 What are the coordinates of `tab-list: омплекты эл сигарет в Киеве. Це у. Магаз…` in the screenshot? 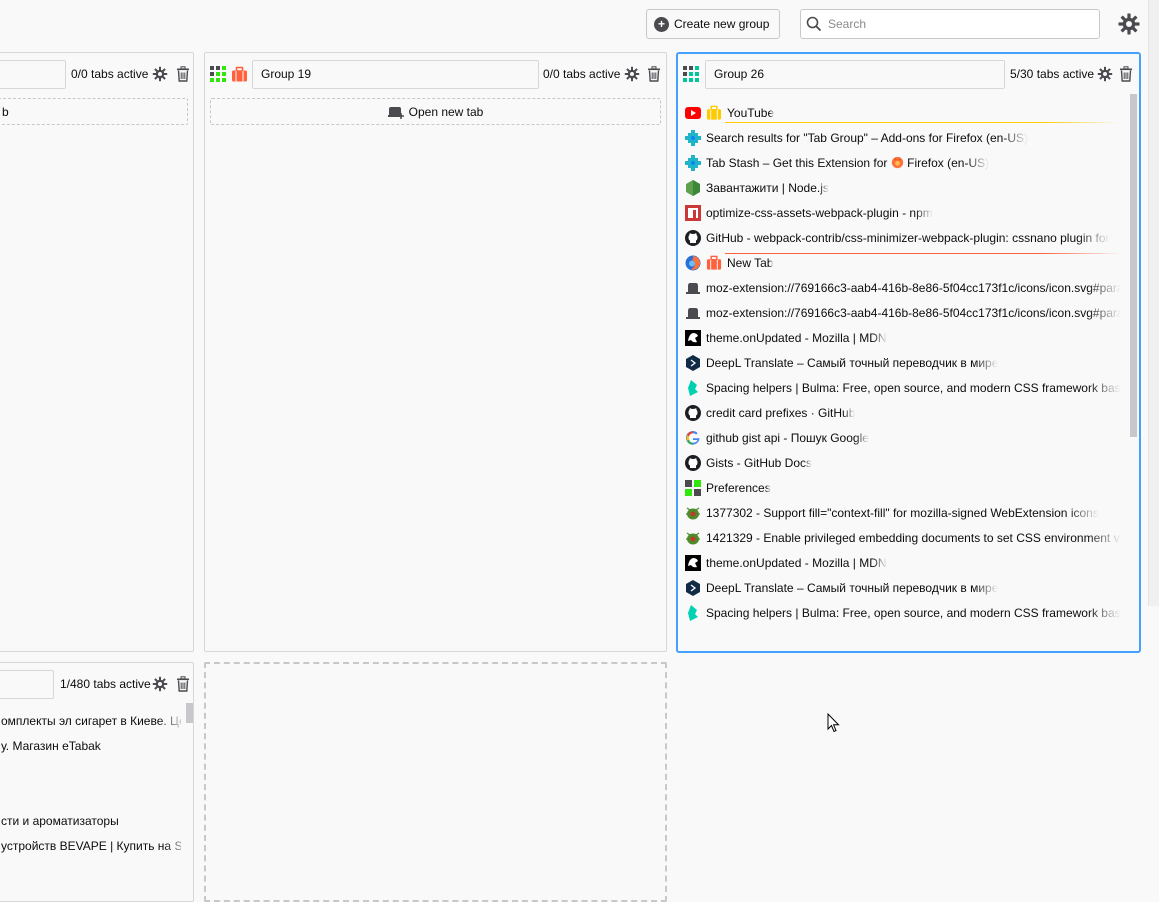 It's located at (91, 783).